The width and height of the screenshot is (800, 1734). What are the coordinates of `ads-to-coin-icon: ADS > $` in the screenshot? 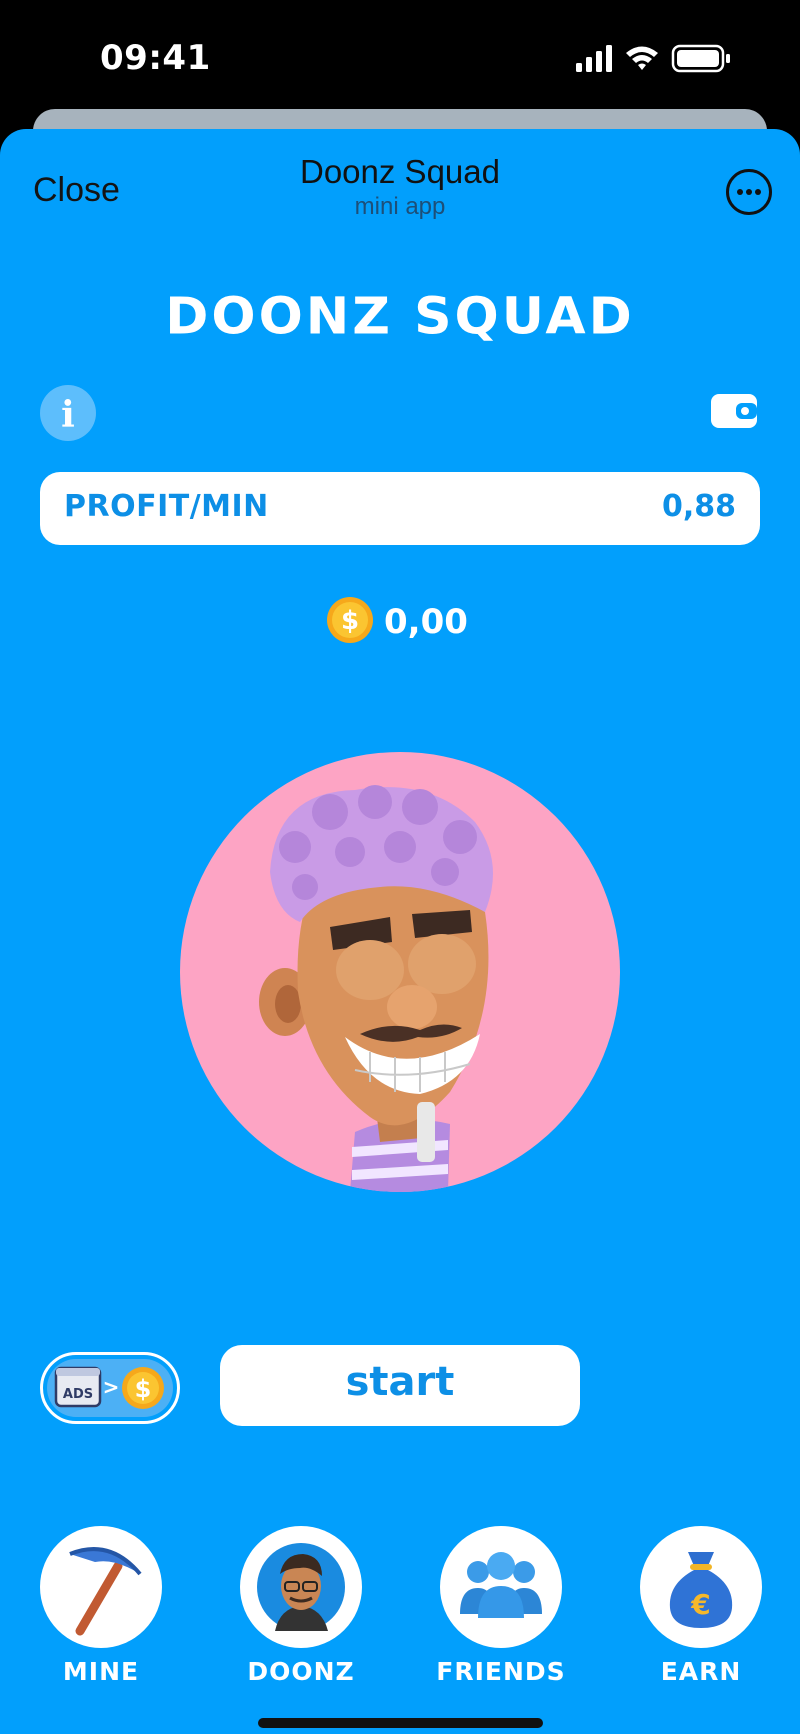 It's located at (109, 1387).